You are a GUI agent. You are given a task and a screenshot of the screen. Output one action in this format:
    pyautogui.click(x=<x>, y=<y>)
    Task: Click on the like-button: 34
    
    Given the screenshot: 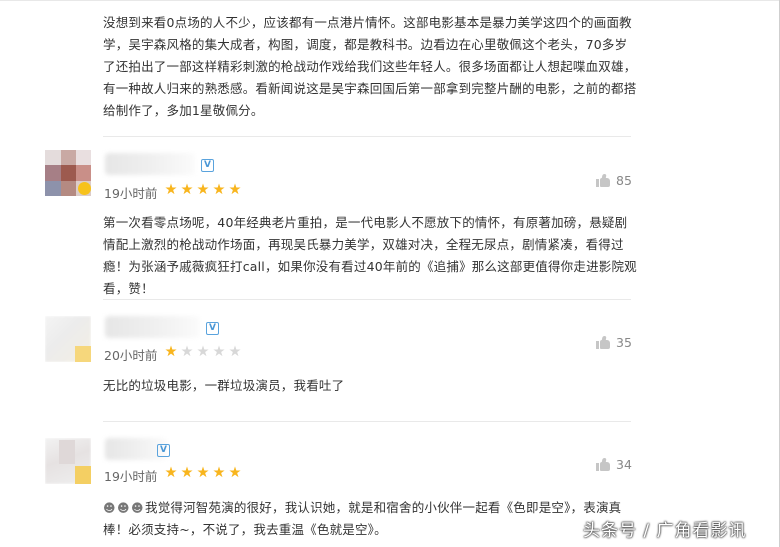 What is the action you would take?
    pyautogui.click(x=614, y=464)
    